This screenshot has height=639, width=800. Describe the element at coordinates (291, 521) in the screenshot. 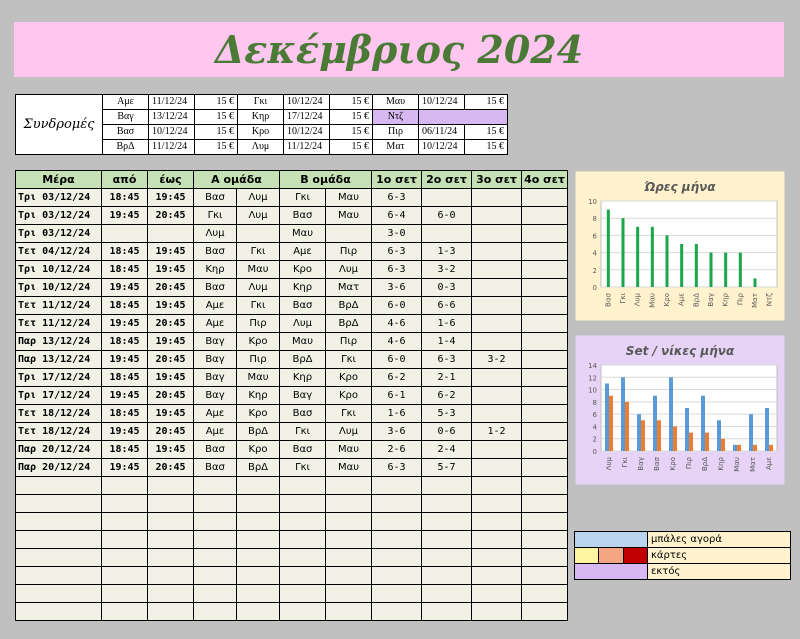

I see `empty-row` at that location.